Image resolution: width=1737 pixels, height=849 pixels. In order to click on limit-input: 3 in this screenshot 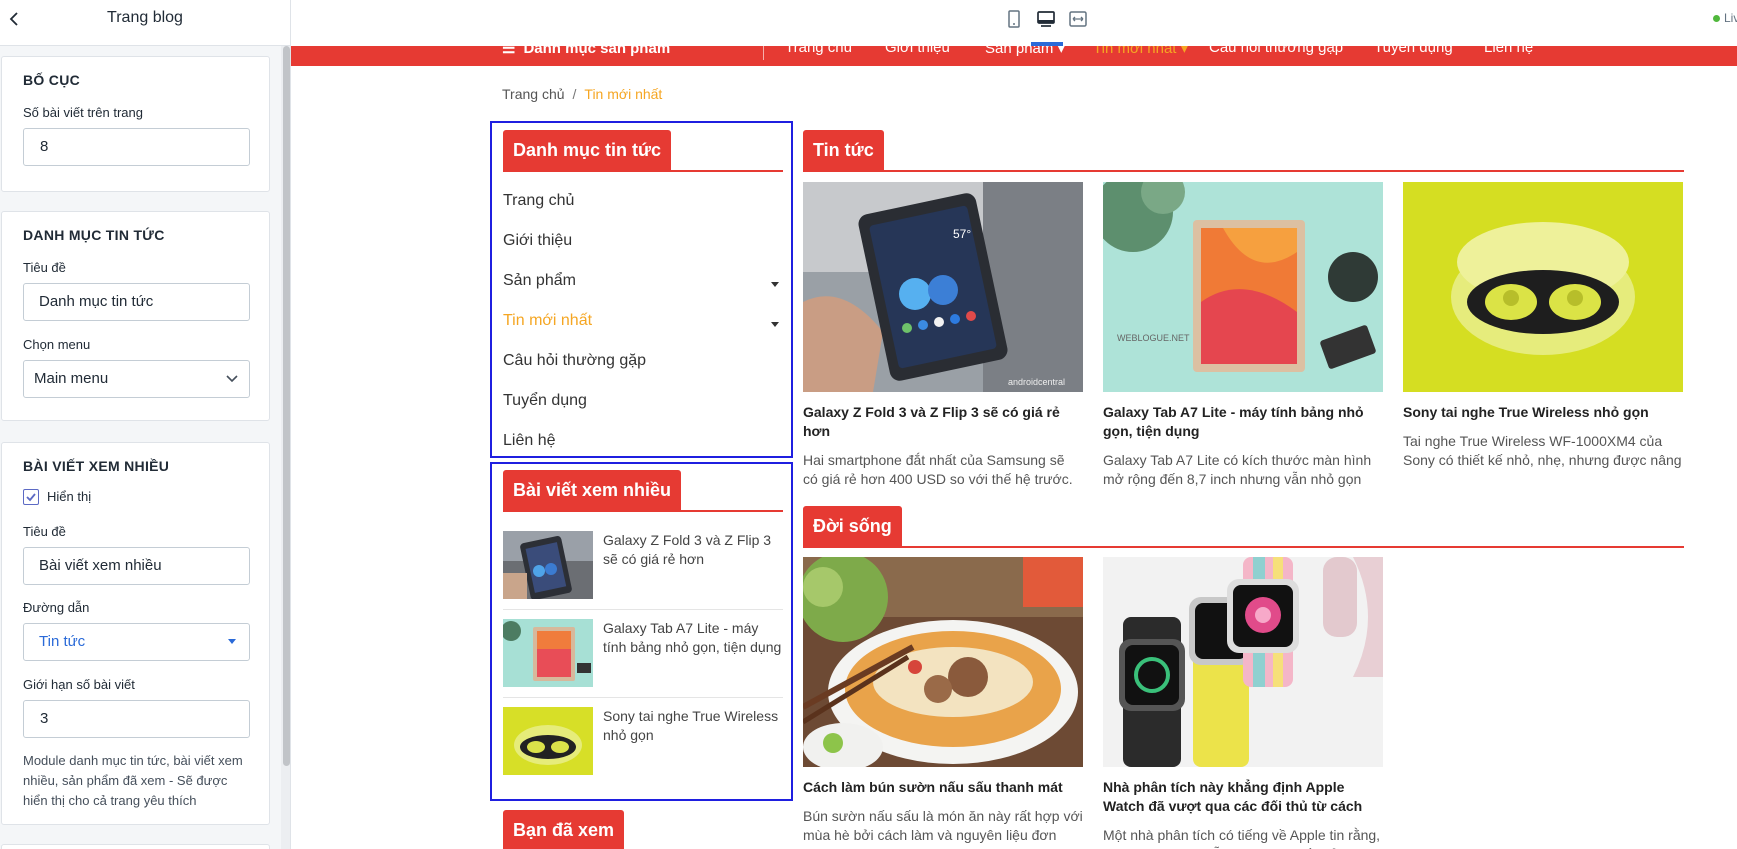, I will do `click(136, 719)`.